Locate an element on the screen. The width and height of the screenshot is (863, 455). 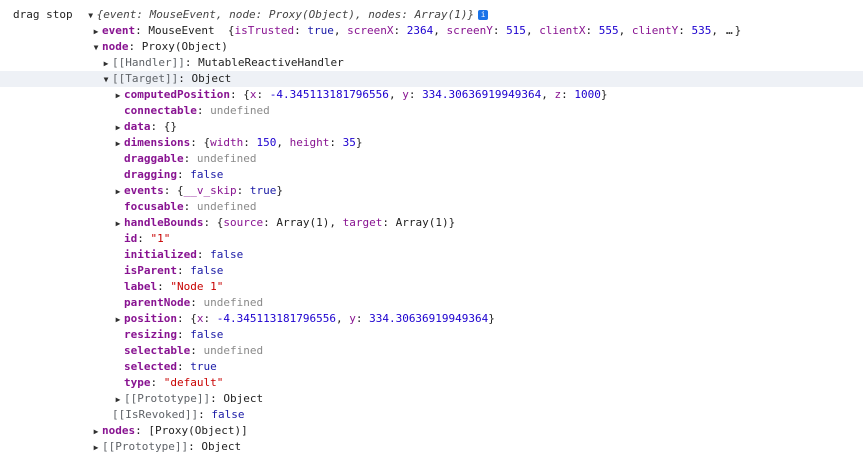
property-row: selected: true is located at coordinates (170, 366).